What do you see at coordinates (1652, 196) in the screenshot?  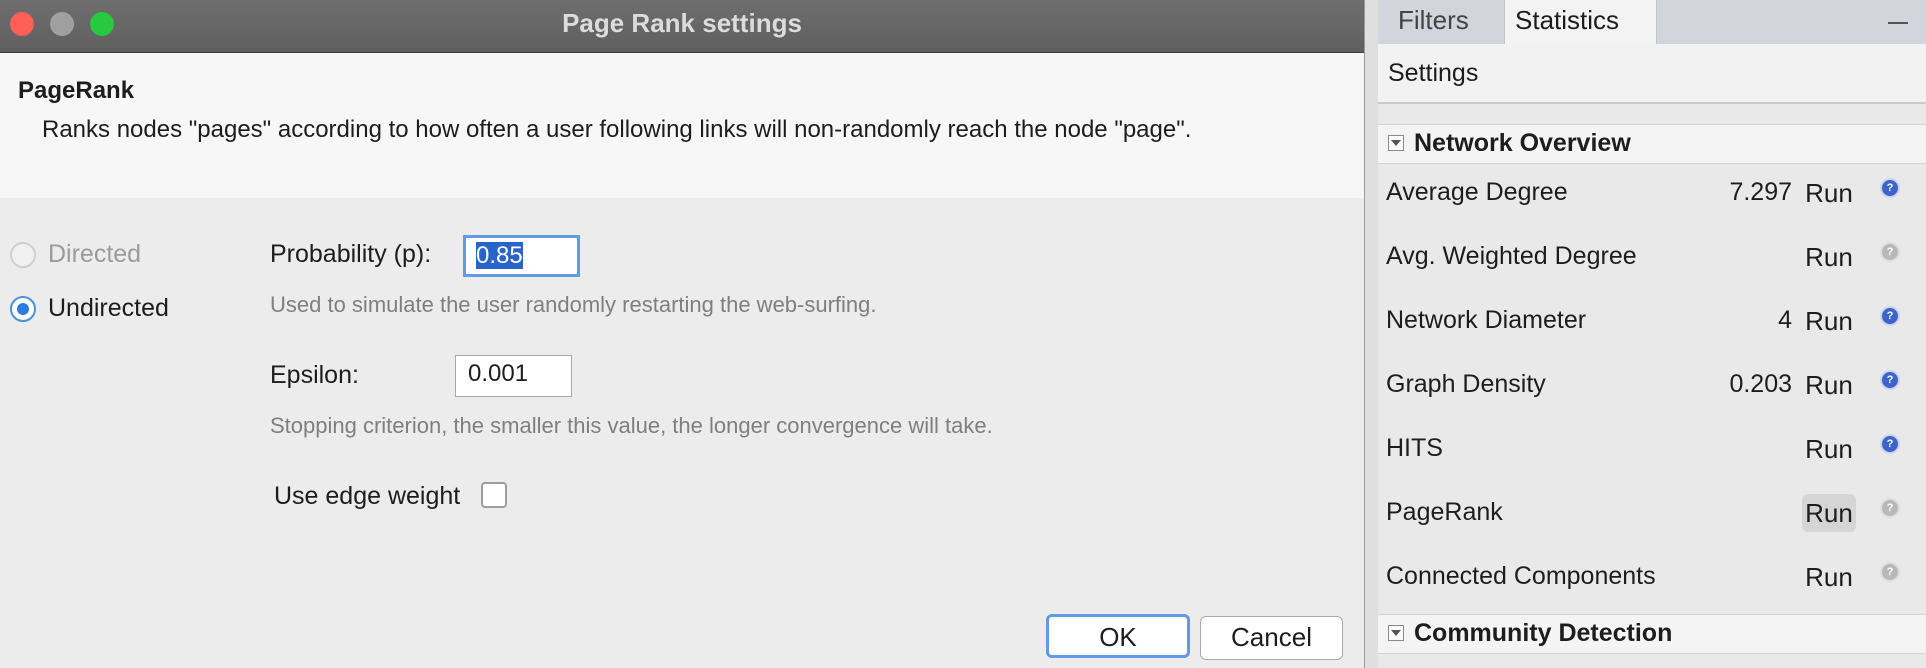 I see `stat-row-average-degree: Average Degree 7.297 Run ?` at bounding box center [1652, 196].